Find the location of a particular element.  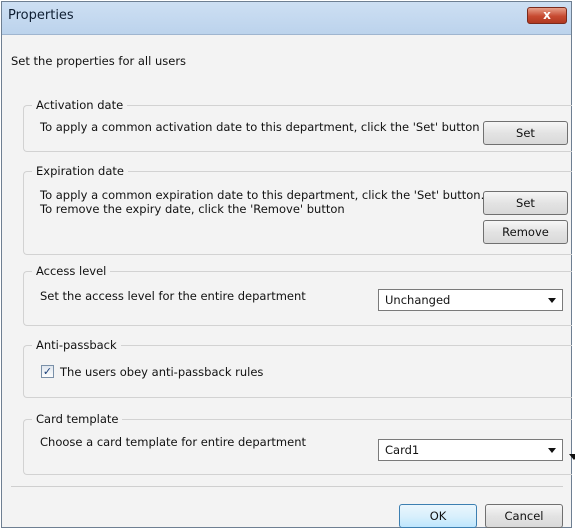

close-button: x is located at coordinates (547, 15).